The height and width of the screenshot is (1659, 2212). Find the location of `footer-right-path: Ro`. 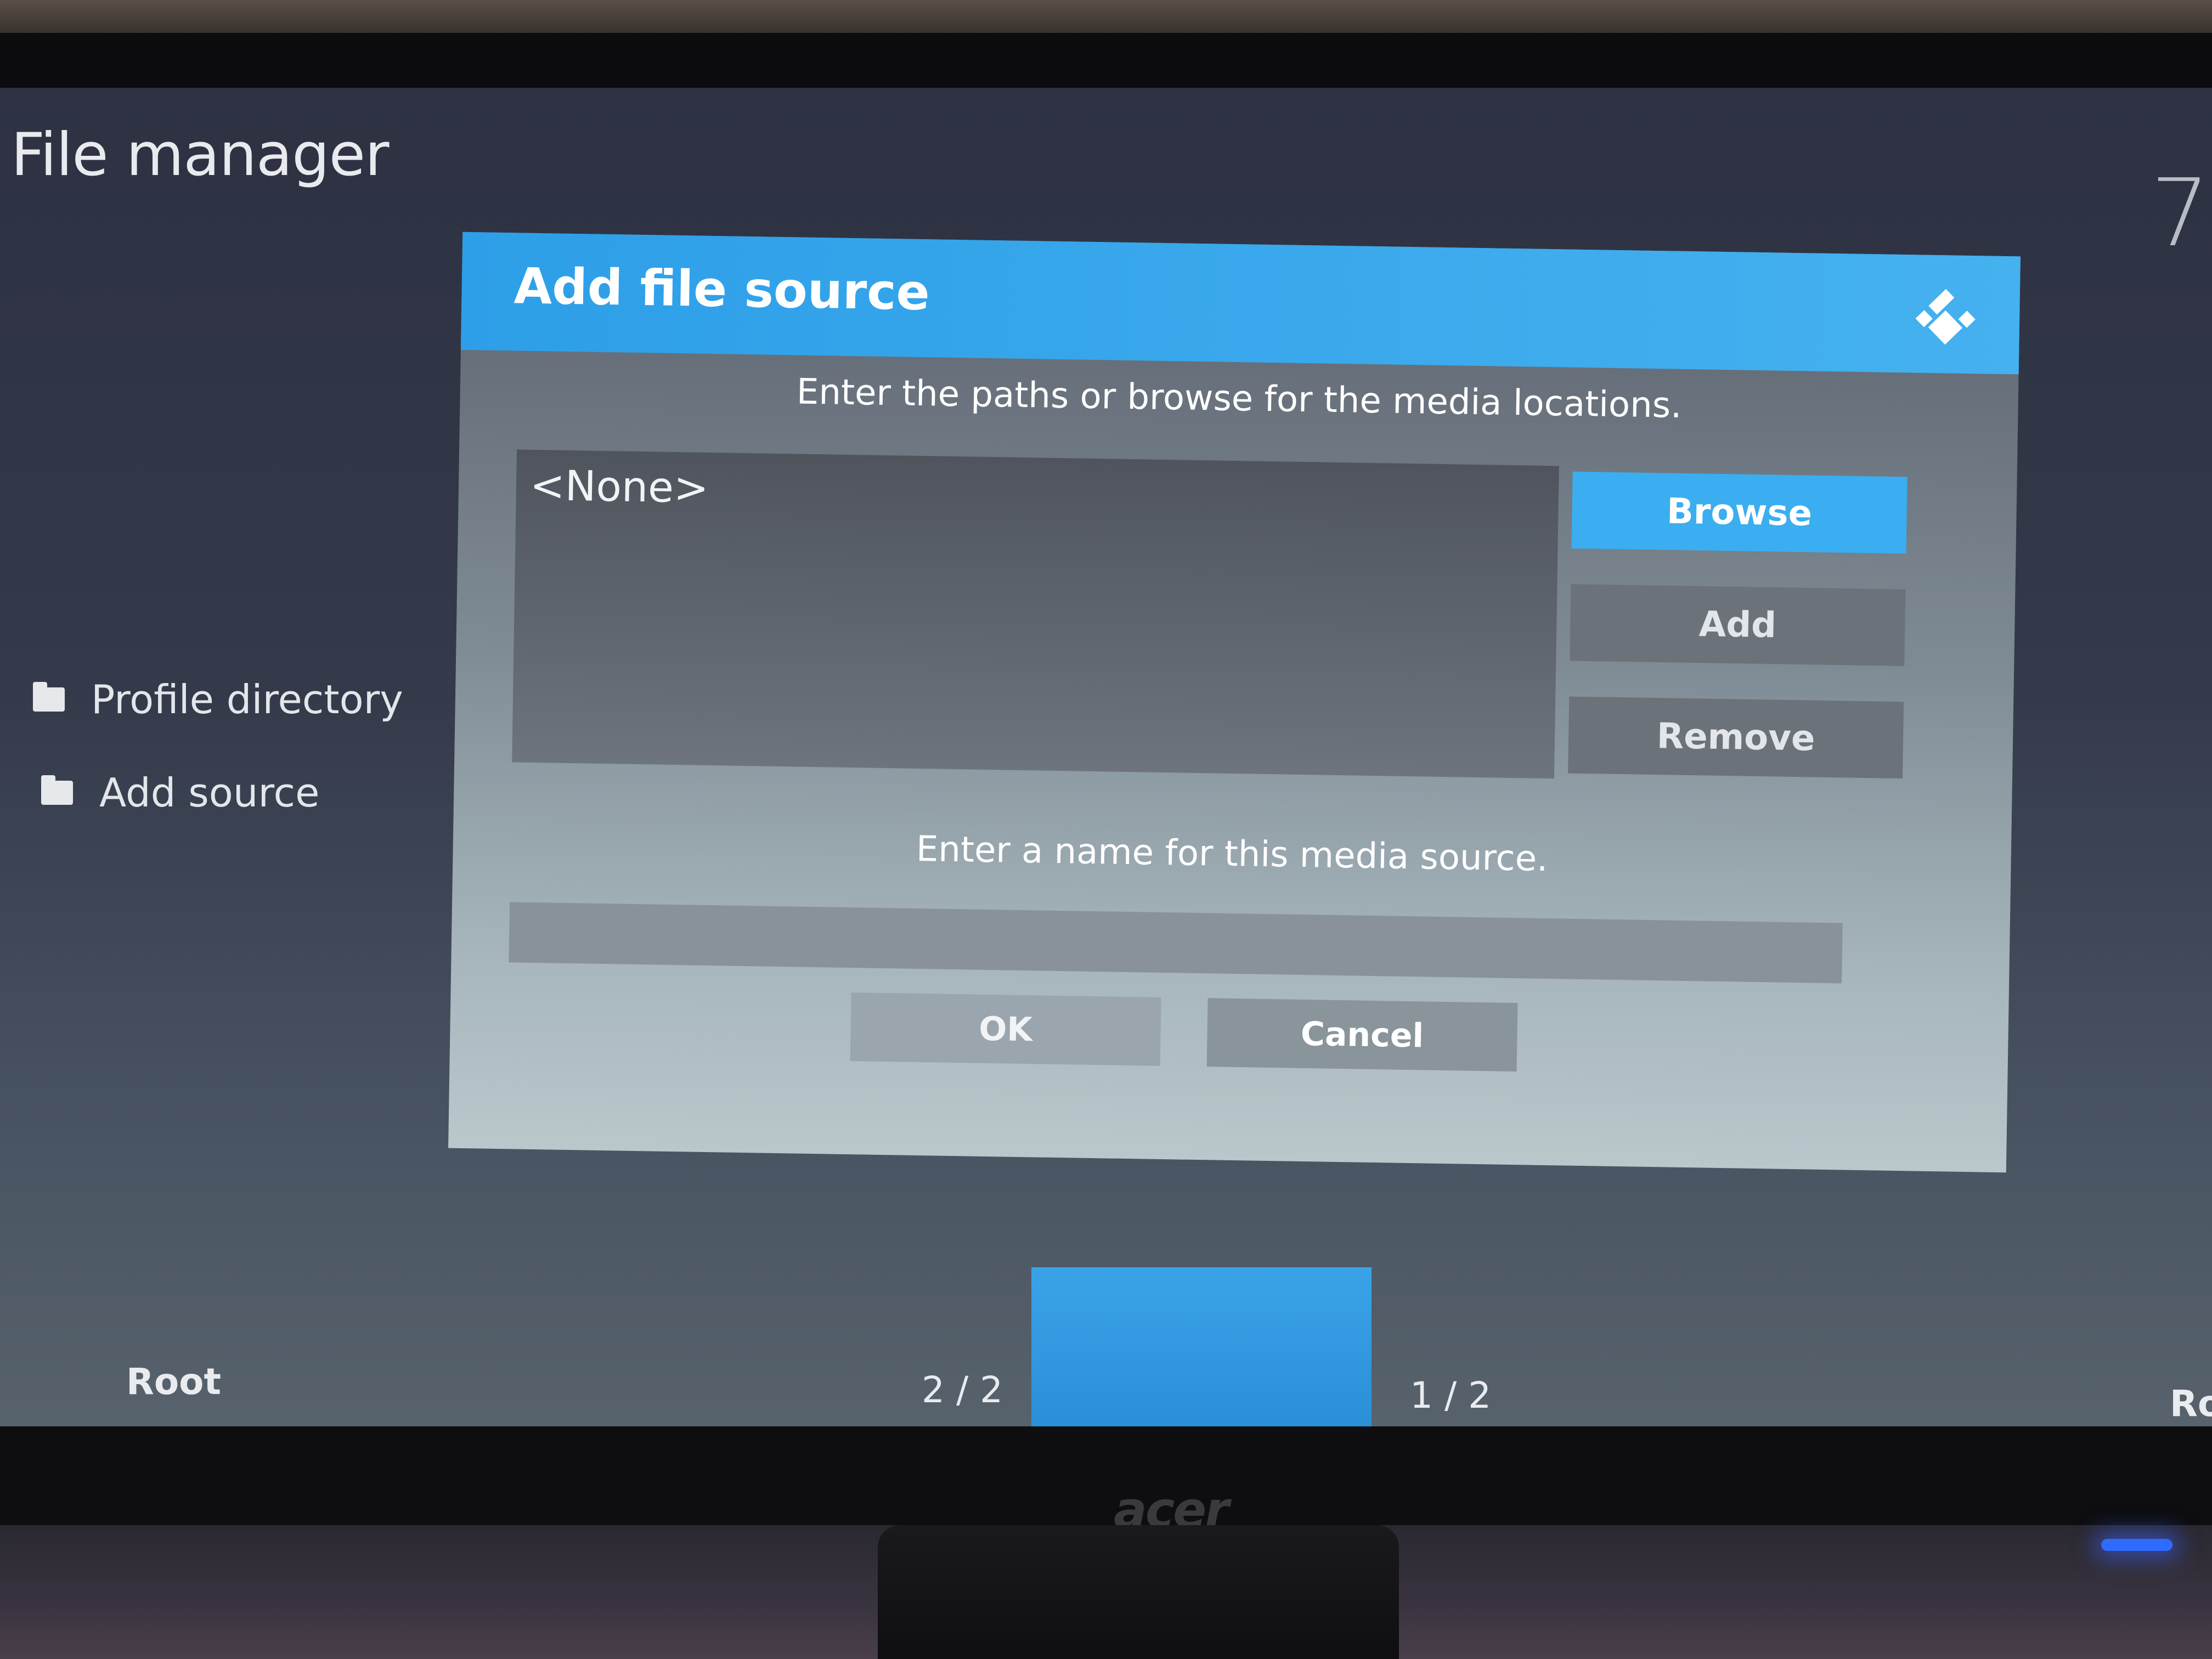

footer-right-path: Ro is located at coordinates (2191, 1404).